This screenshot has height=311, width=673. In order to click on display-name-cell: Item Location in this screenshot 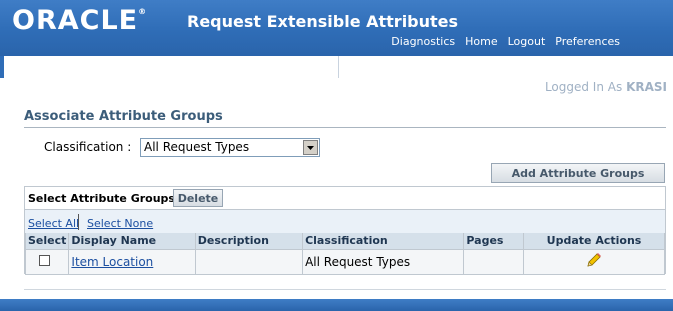, I will do `click(132, 261)`.